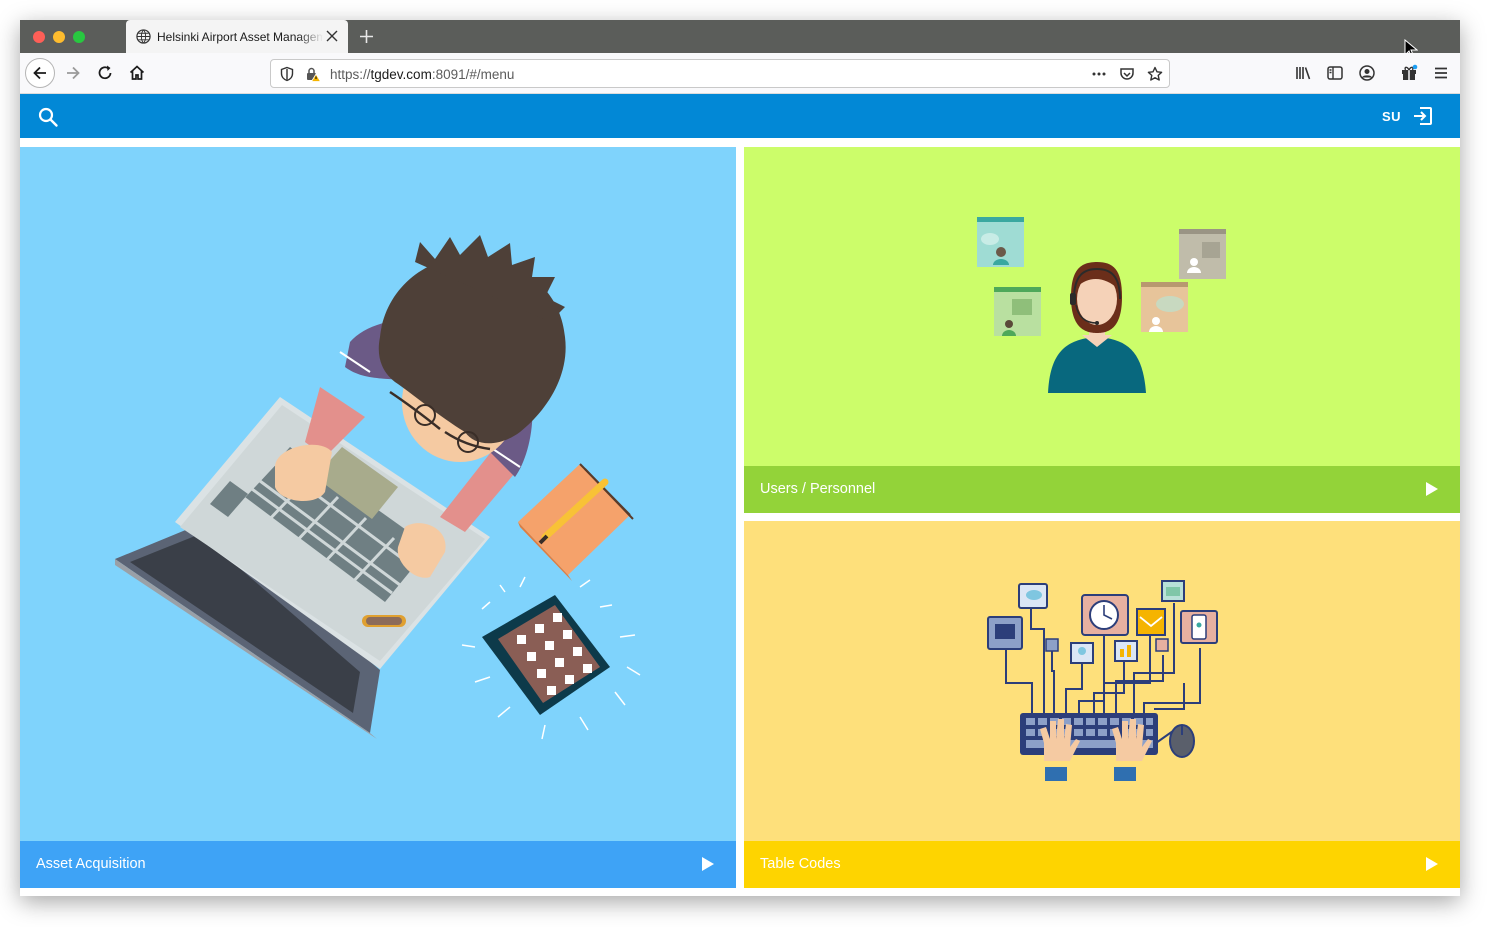 This screenshot has width=1490, height=927. I want to click on globe-icon, so click(143, 36).